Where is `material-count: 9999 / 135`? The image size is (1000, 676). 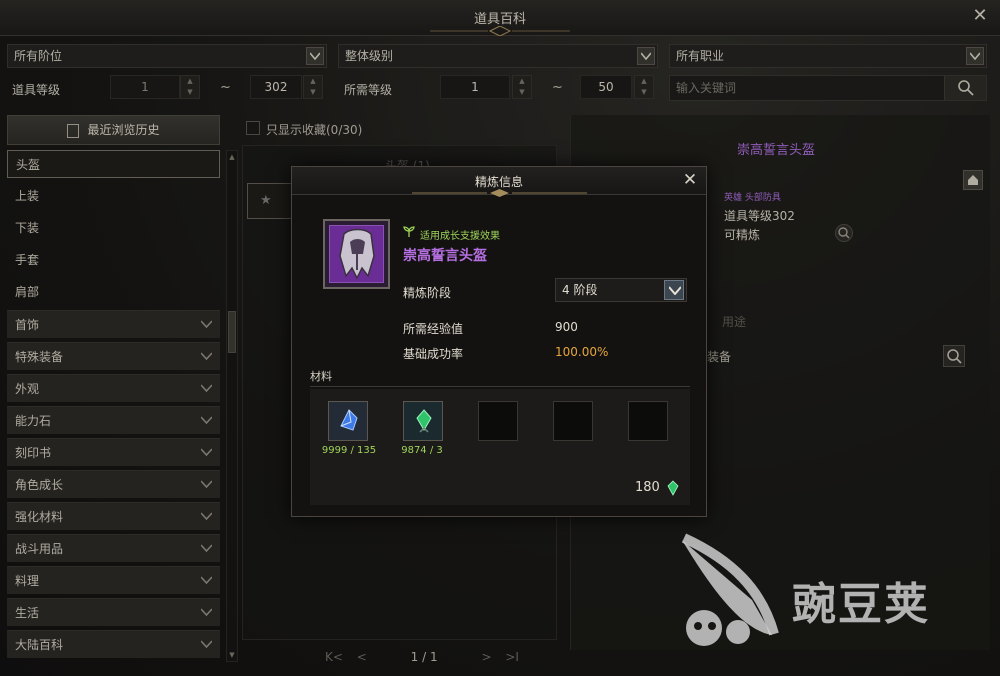 material-count: 9999 / 135 is located at coordinates (349, 450).